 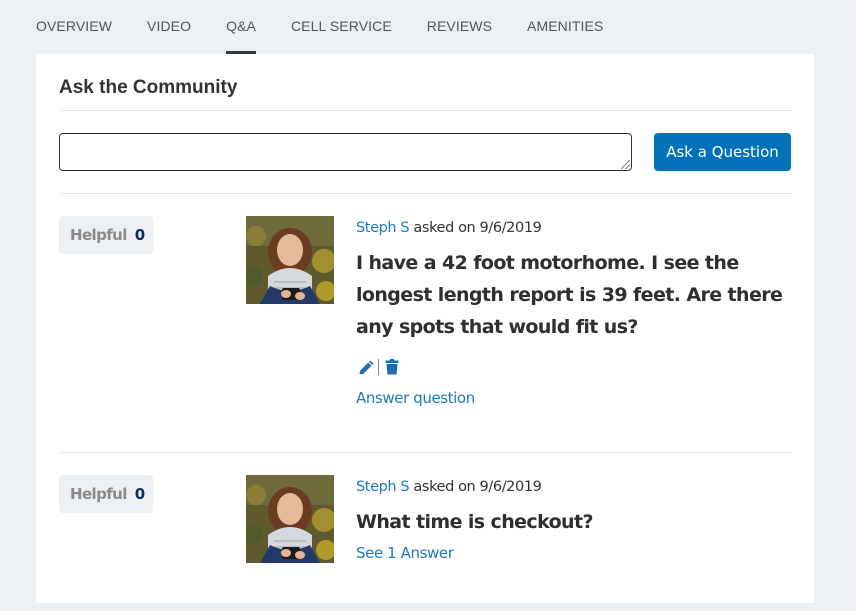 What do you see at coordinates (341, 27) in the screenshot?
I see `tab-cell-service: CELL SERVICE` at bounding box center [341, 27].